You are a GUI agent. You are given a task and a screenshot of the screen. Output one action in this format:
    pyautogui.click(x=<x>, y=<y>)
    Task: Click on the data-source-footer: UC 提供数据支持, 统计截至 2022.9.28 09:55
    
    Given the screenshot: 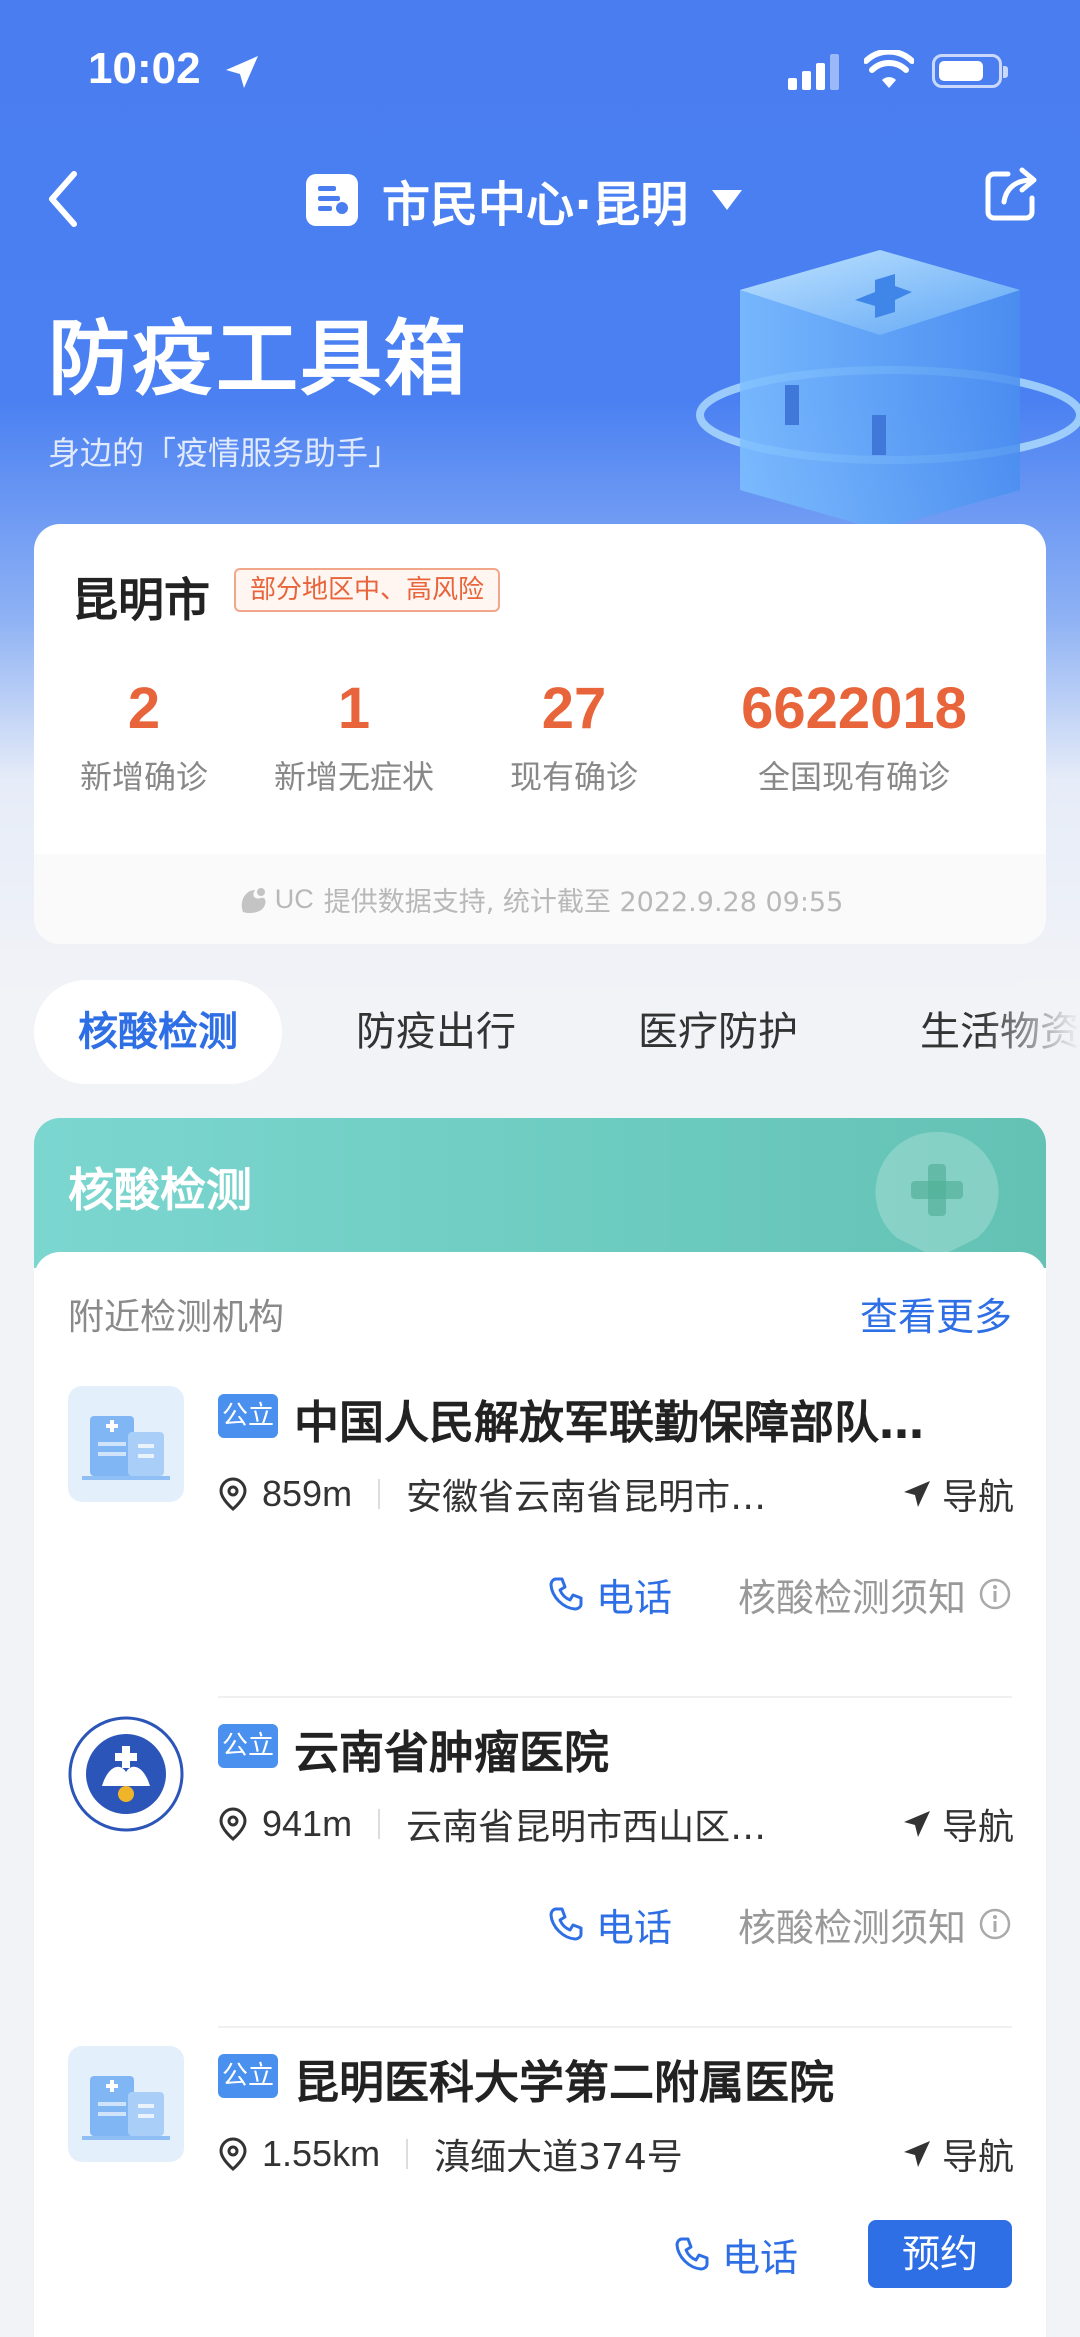 What is the action you would take?
    pyautogui.click(x=540, y=899)
    